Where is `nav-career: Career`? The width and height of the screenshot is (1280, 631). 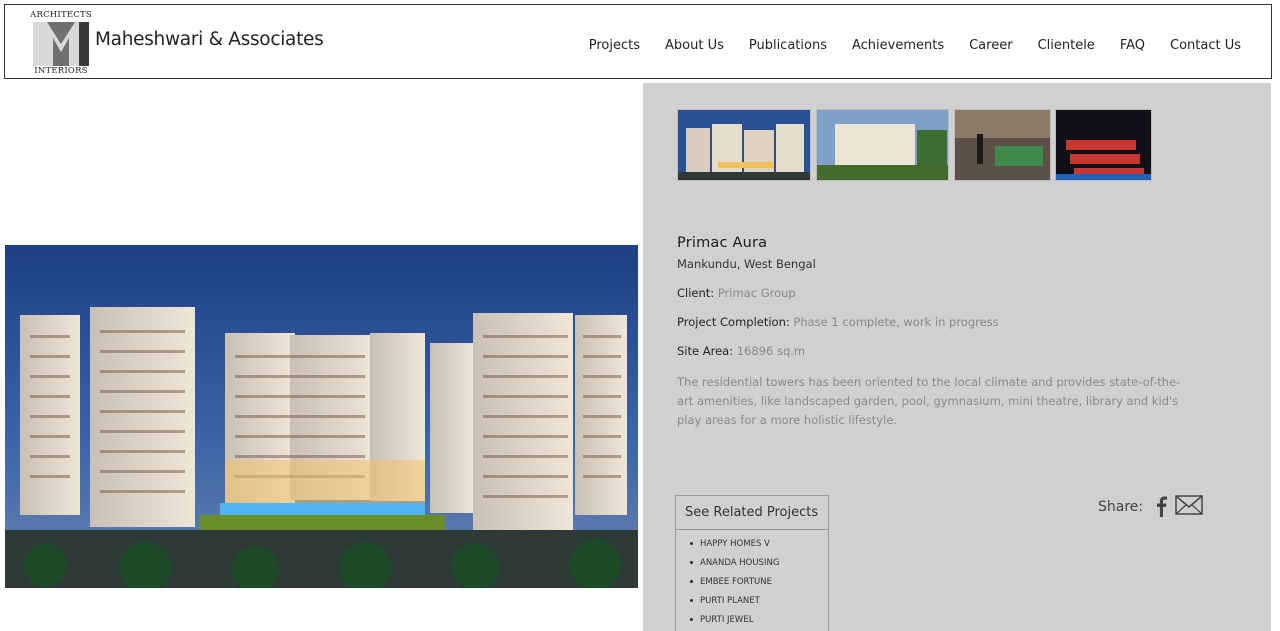
nav-career: Career is located at coordinates (990, 45).